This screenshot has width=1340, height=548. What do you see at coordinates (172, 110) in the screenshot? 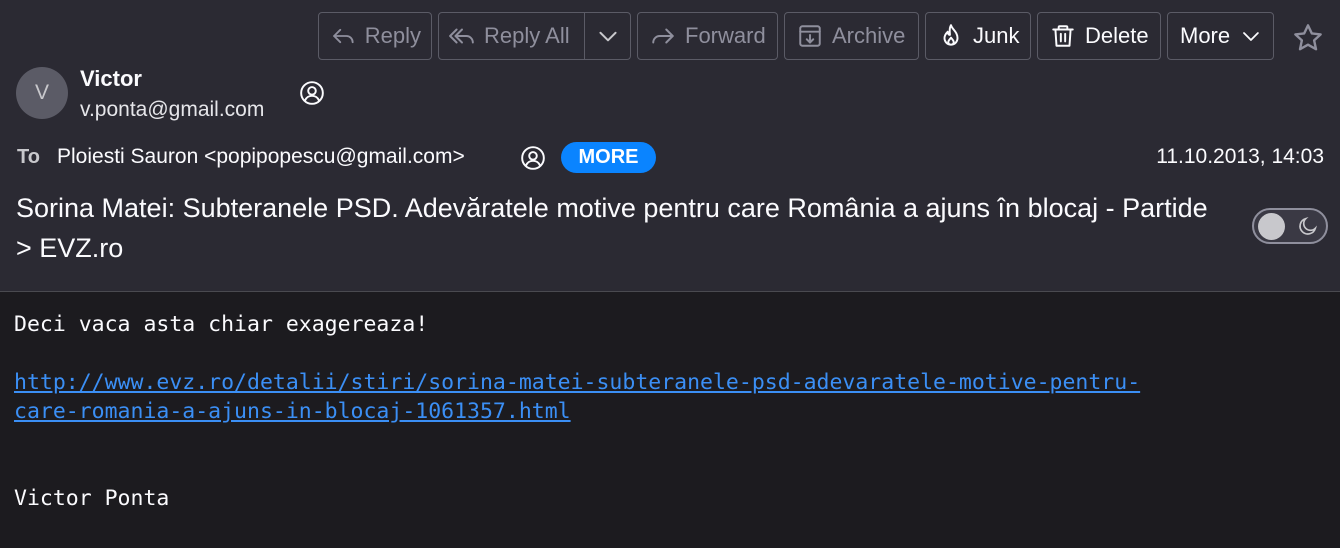
I see `sender-email: v.ponta@gmail.com` at bounding box center [172, 110].